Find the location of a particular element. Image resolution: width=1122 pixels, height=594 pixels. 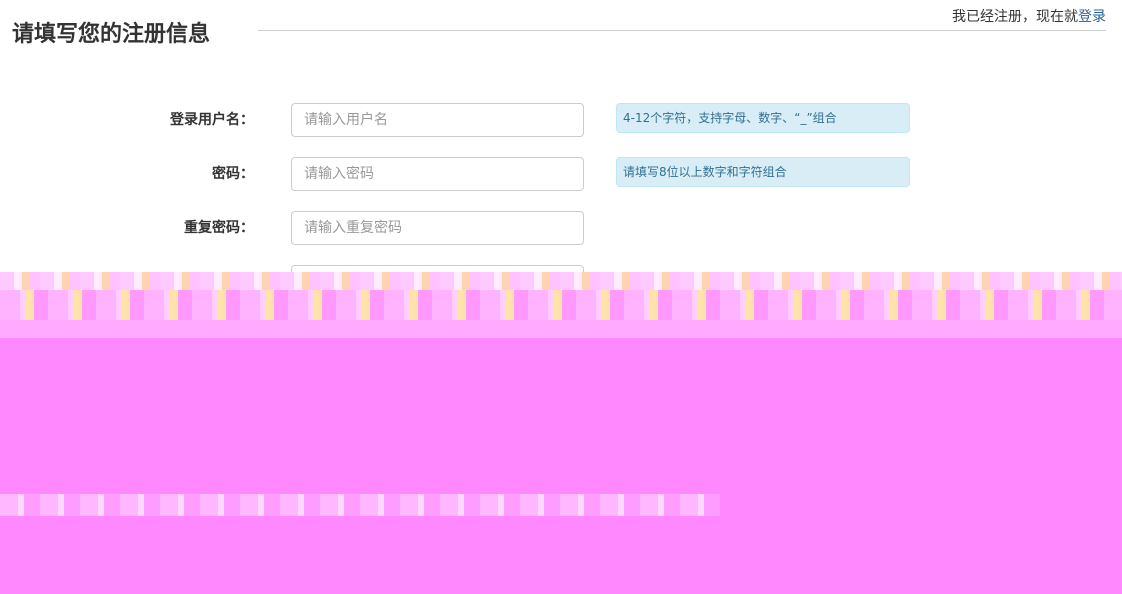

form-row-password: 密码： 请填写8位以上数字和字符组合 is located at coordinates (561, 174).